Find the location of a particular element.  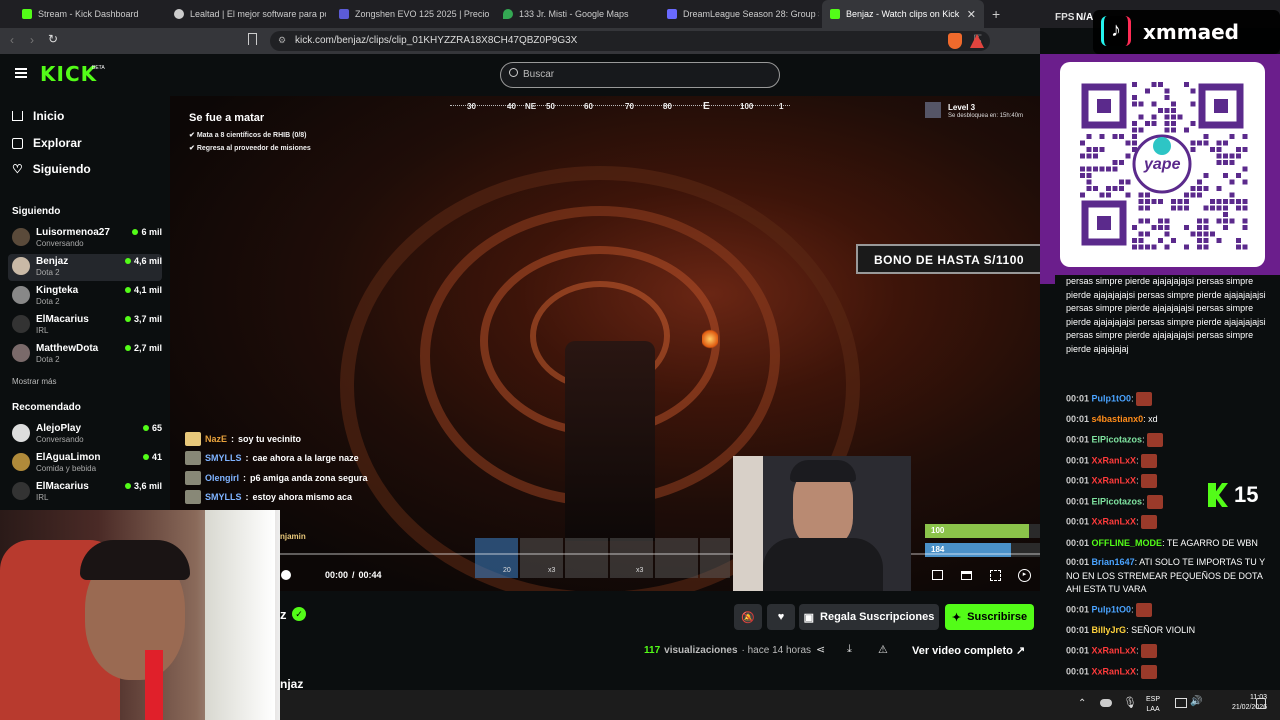

theater-mode-icon is located at coordinates (966, 575).